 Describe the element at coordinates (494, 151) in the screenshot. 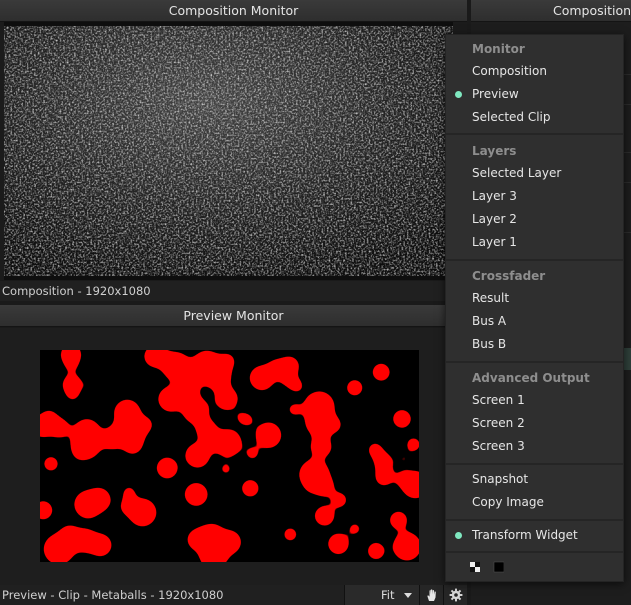

I see `menu-header-layers: Layers` at that location.